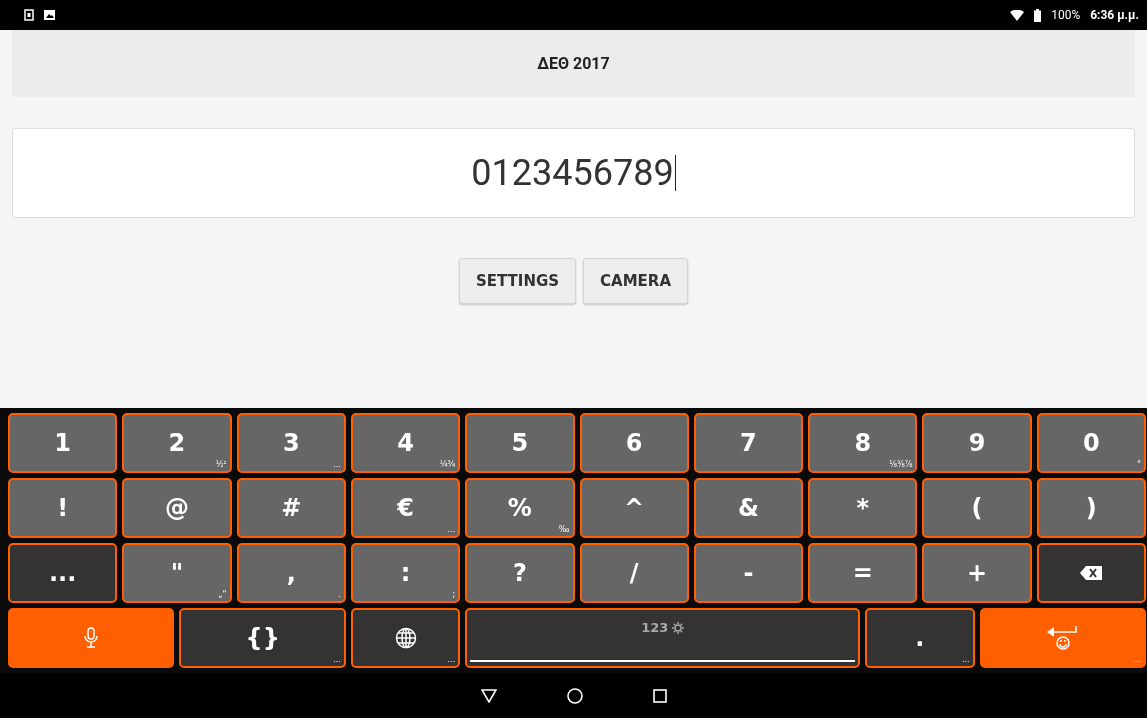  What do you see at coordinates (1038, 15) in the screenshot?
I see `battery-icon` at bounding box center [1038, 15].